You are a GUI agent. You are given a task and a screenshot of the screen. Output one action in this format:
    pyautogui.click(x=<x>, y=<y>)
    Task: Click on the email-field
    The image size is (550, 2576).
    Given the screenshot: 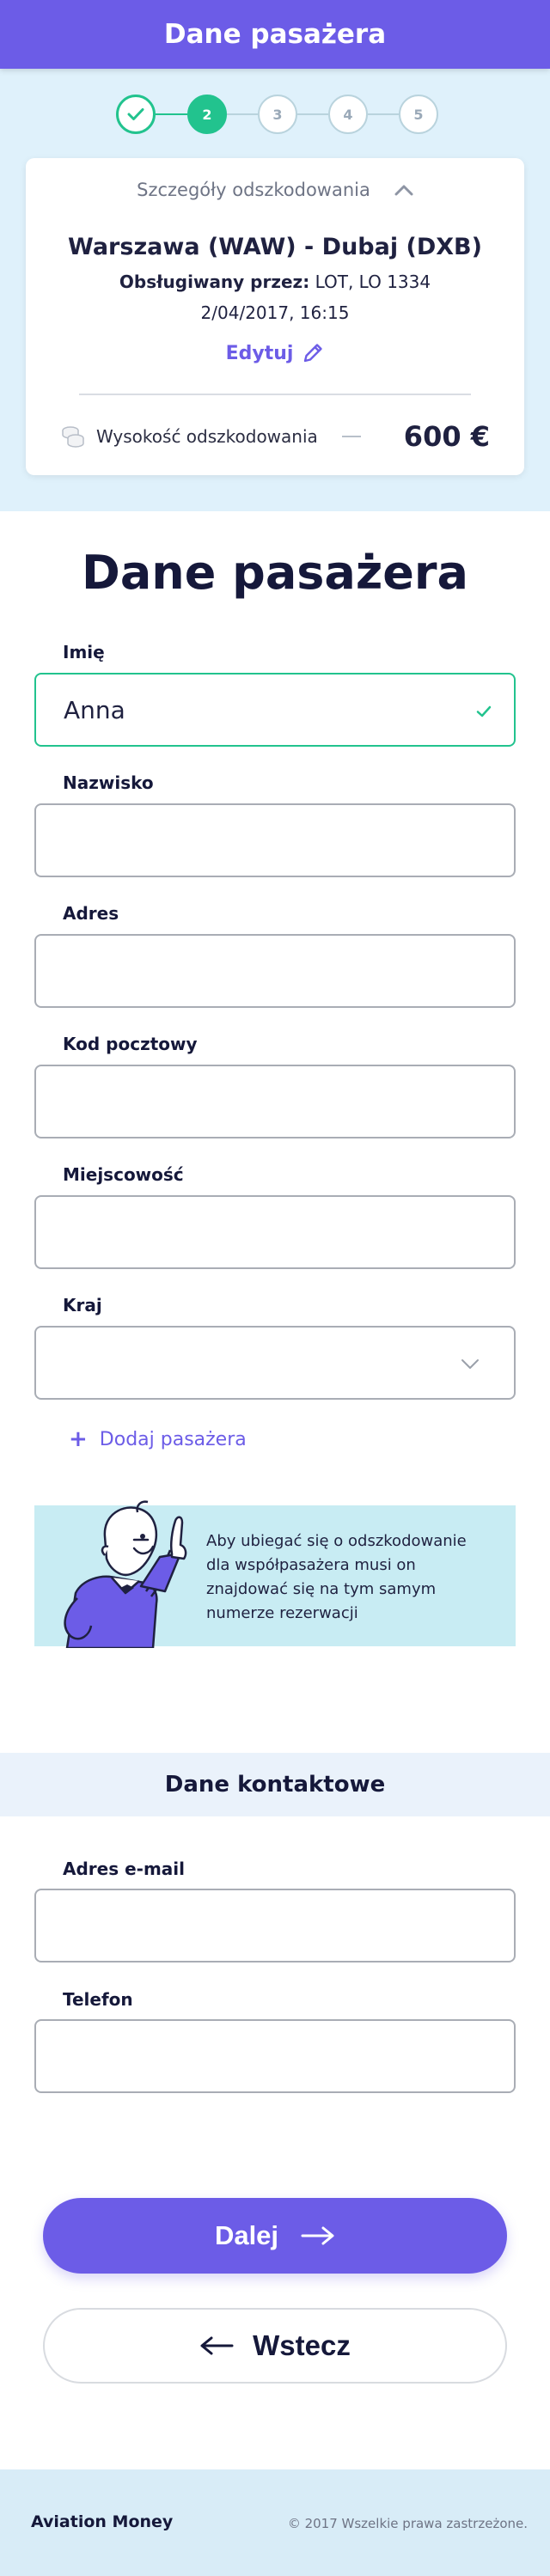 What is the action you would take?
    pyautogui.click(x=275, y=1926)
    